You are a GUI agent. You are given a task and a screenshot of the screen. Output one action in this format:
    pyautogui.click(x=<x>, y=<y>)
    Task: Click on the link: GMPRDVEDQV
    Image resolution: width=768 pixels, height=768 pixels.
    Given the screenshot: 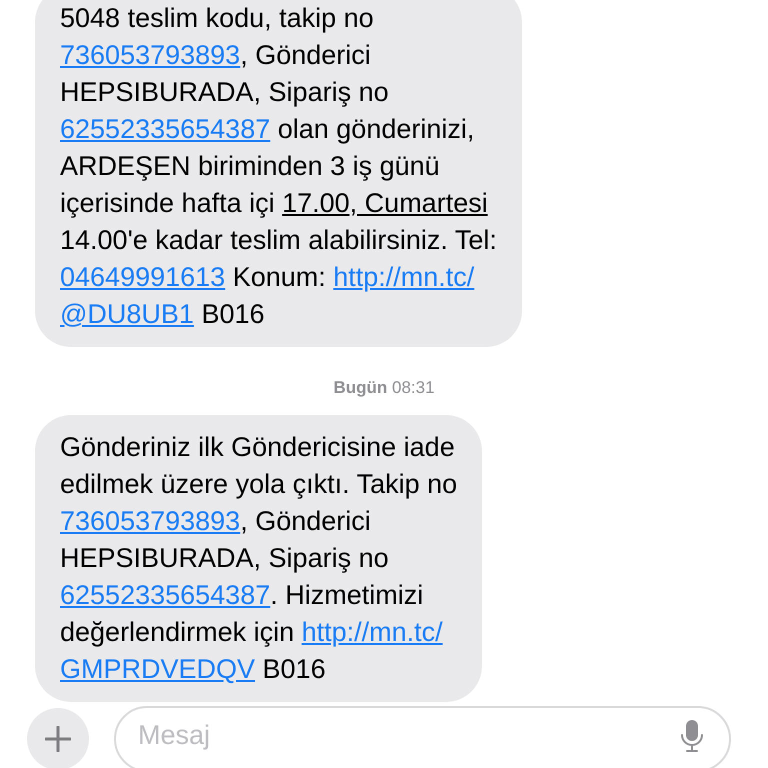 What is the action you would take?
    pyautogui.click(x=158, y=669)
    